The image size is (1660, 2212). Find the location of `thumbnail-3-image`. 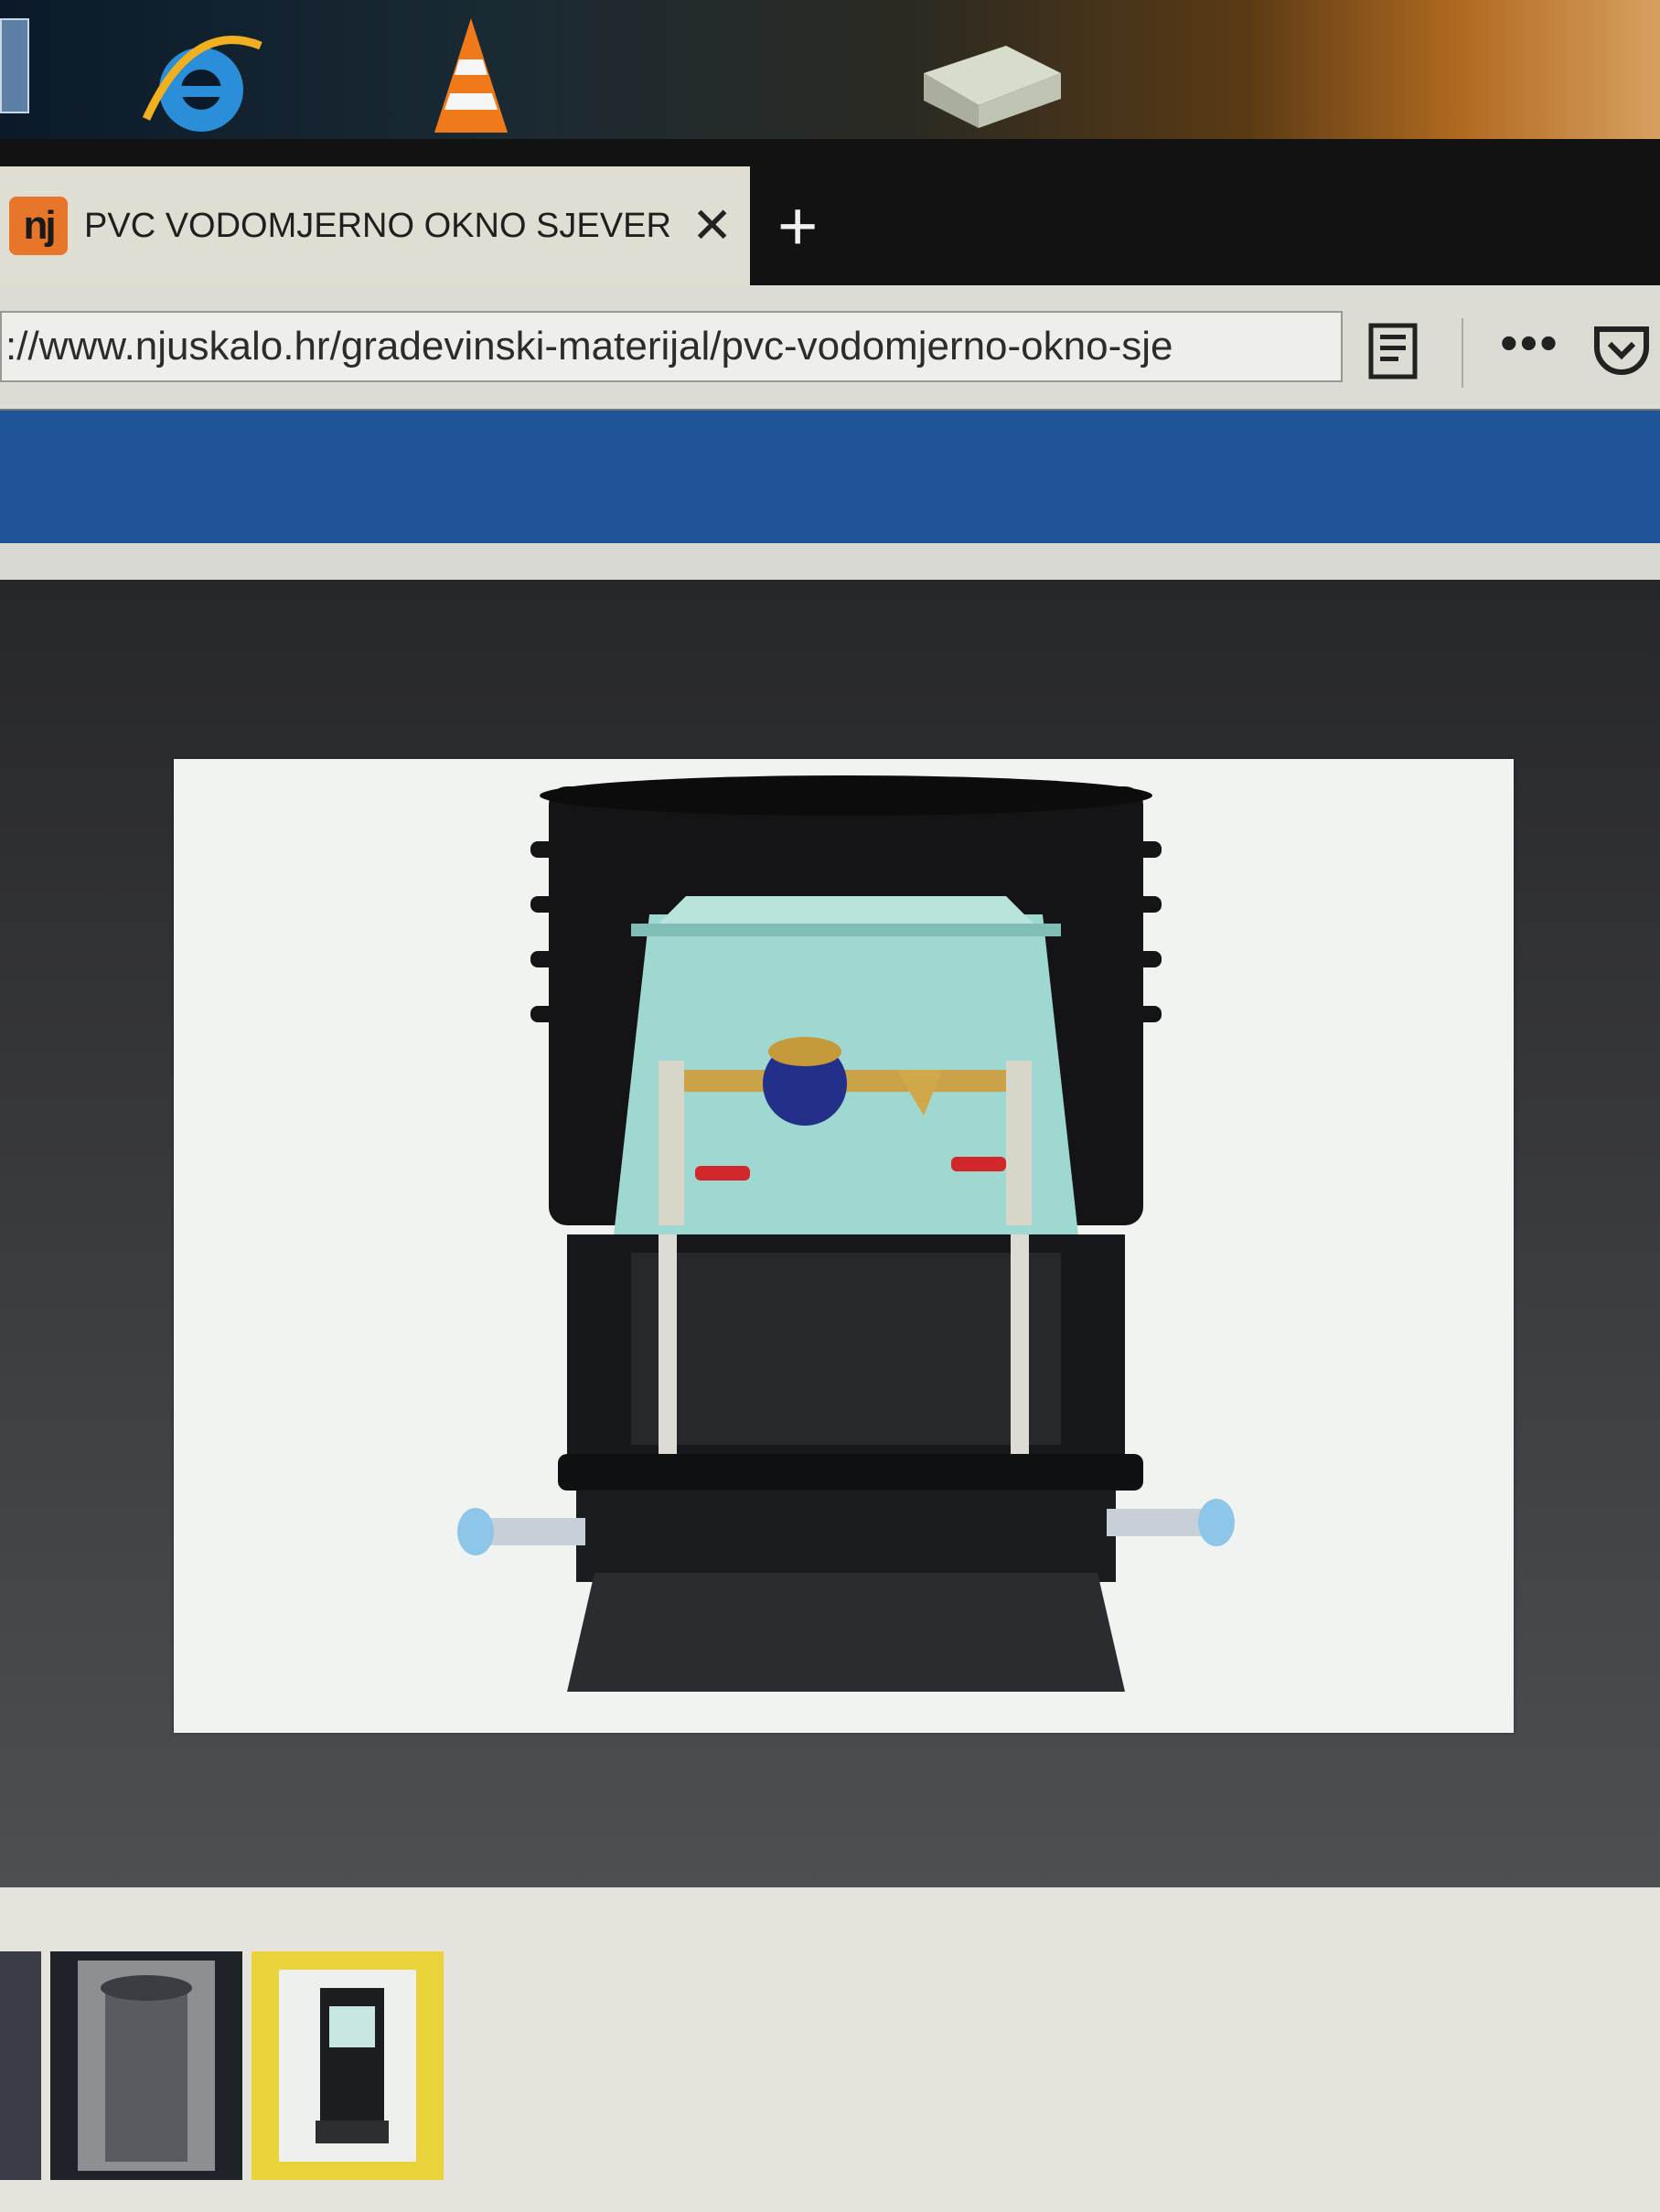

thumbnail-3-image is located at coordinates (348, 2066).